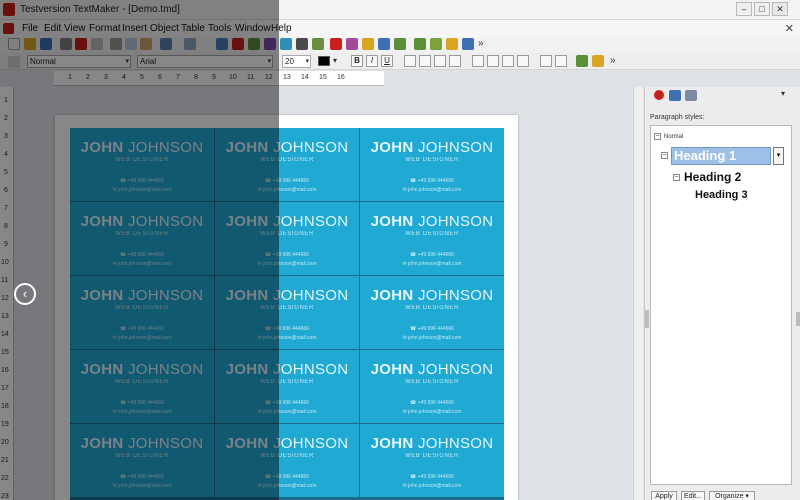  Describe the element at coordinates (789, 28) in the screenshot. I see `document-close-icon: ✕` at that location.